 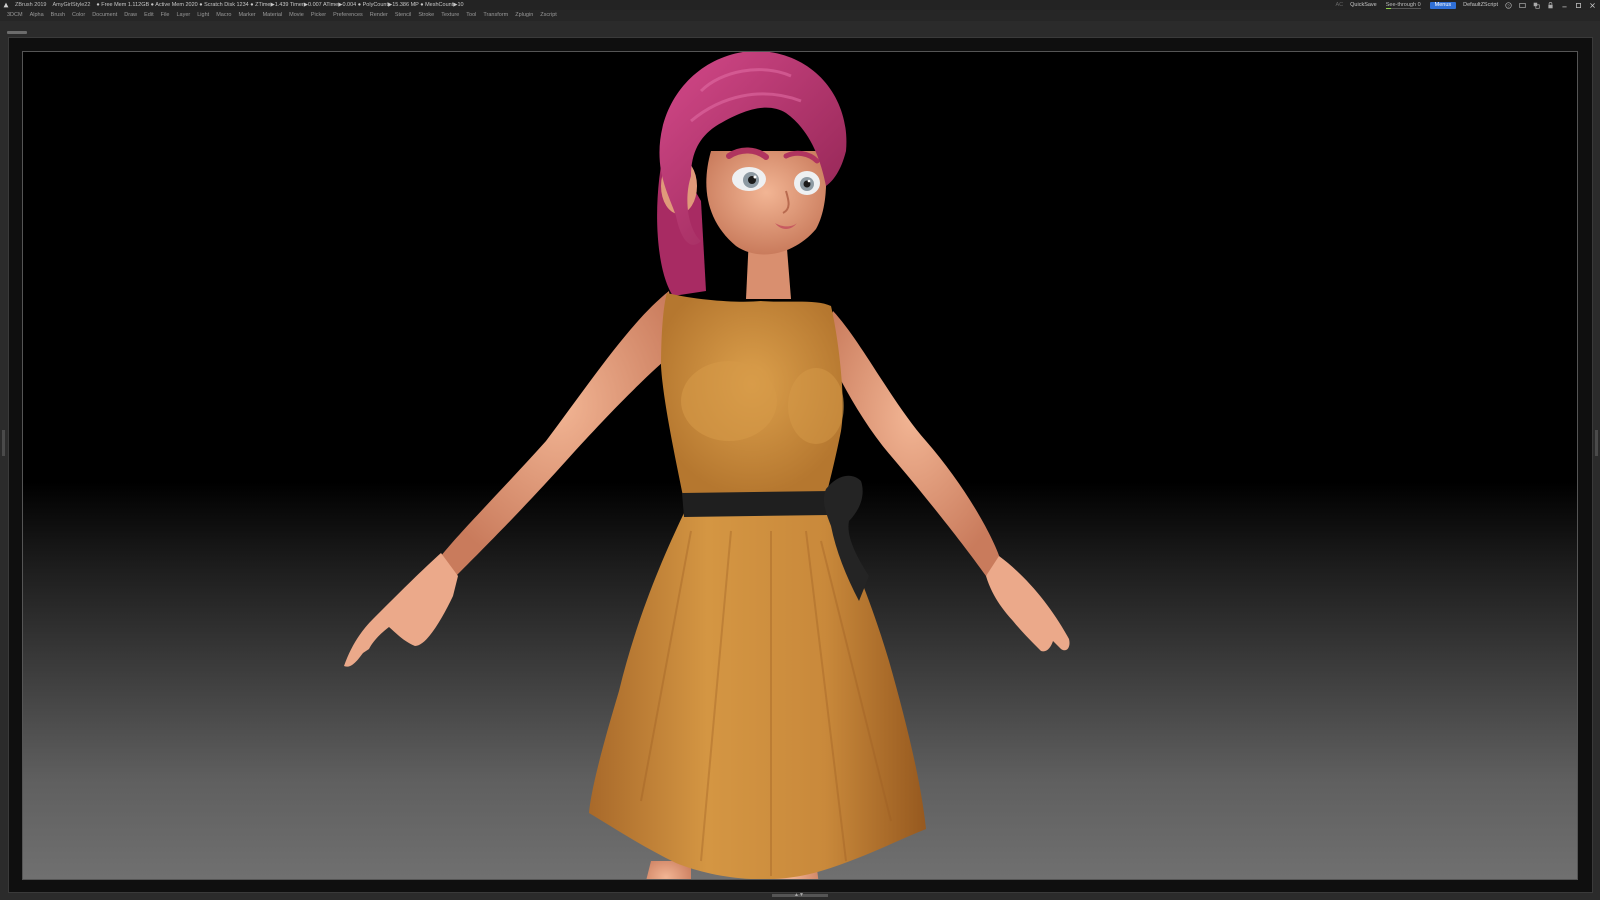 What do you see at coordinates (1550, 5) in the screenshot?
I see `lock-icon` at bounding box center [1550, 5].